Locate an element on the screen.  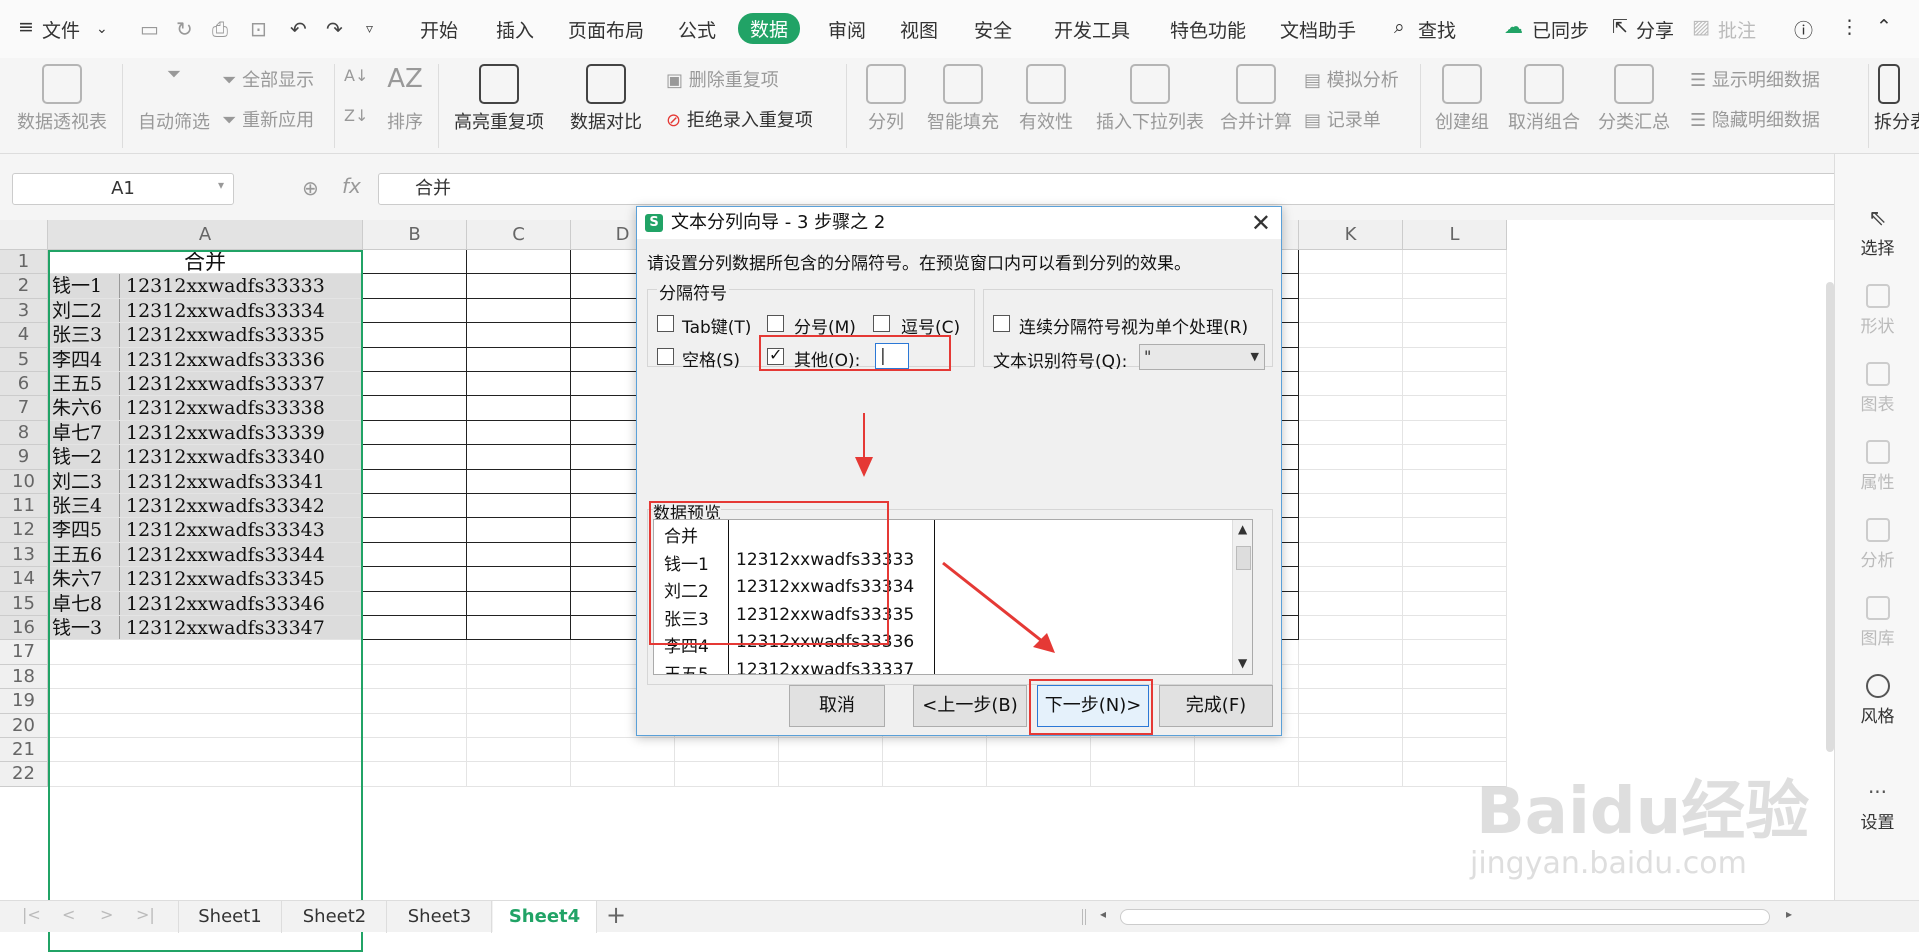
last-sheet-icon: >| is located at coordinates (145, 914).